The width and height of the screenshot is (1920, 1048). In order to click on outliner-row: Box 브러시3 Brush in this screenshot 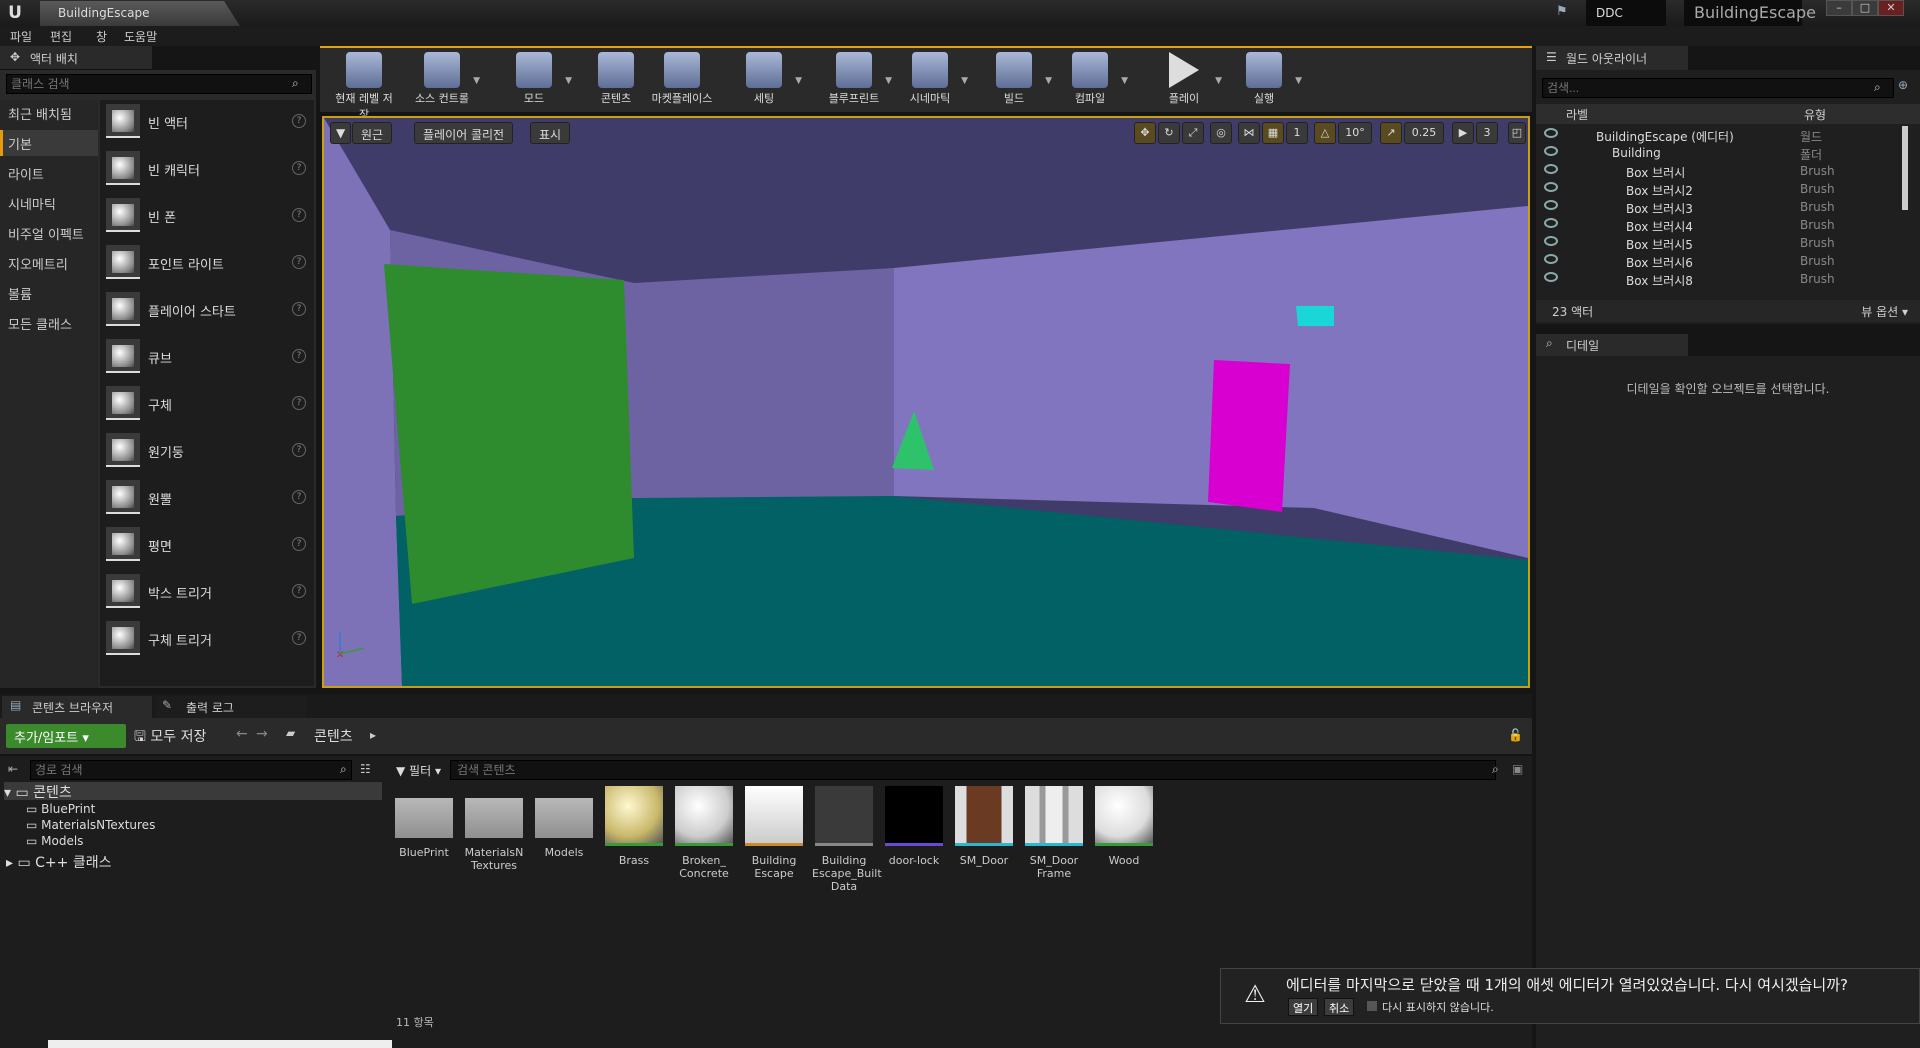, I will do `click(1718, 207)`.